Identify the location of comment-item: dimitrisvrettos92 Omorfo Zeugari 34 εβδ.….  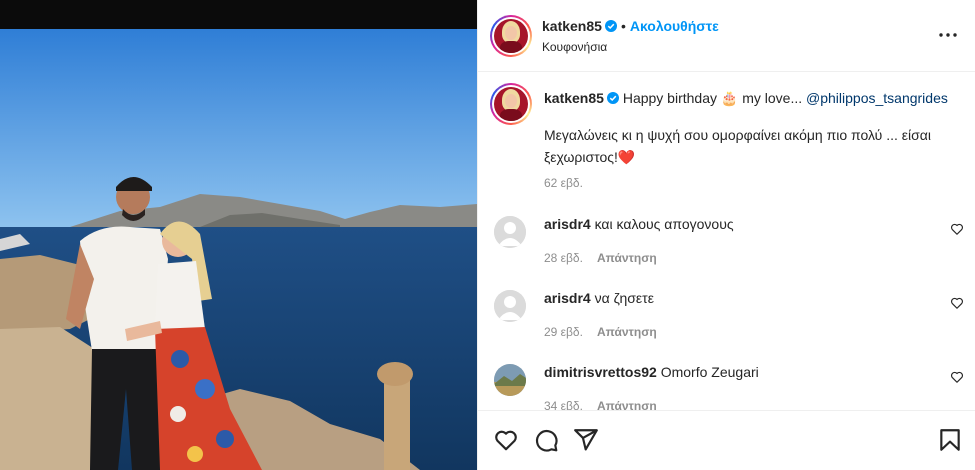
(726, 387).